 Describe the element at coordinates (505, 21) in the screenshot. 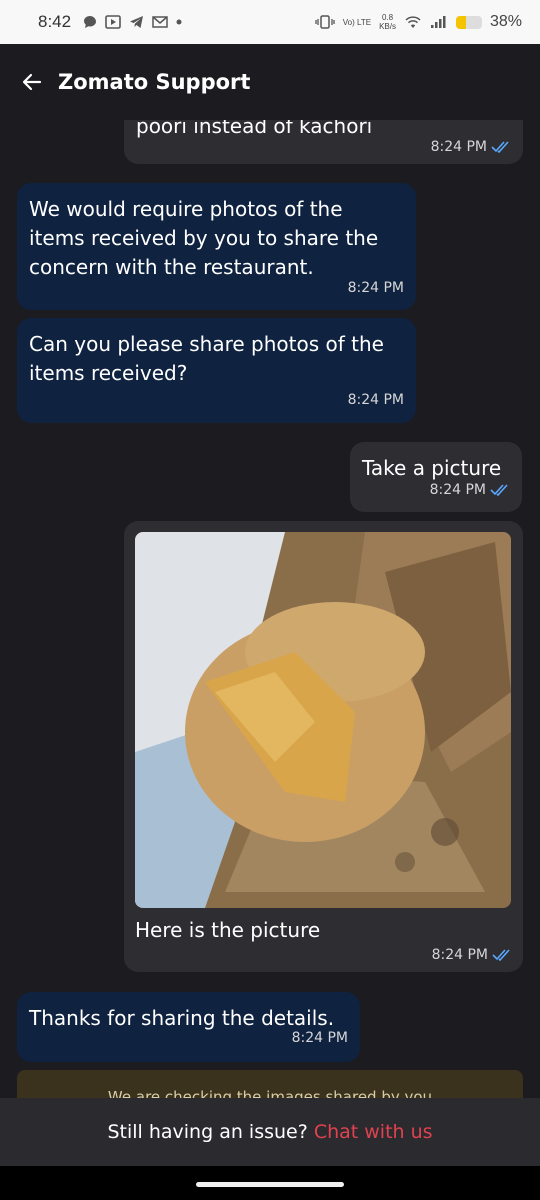

I see `battery-percent: 38%` at that location.